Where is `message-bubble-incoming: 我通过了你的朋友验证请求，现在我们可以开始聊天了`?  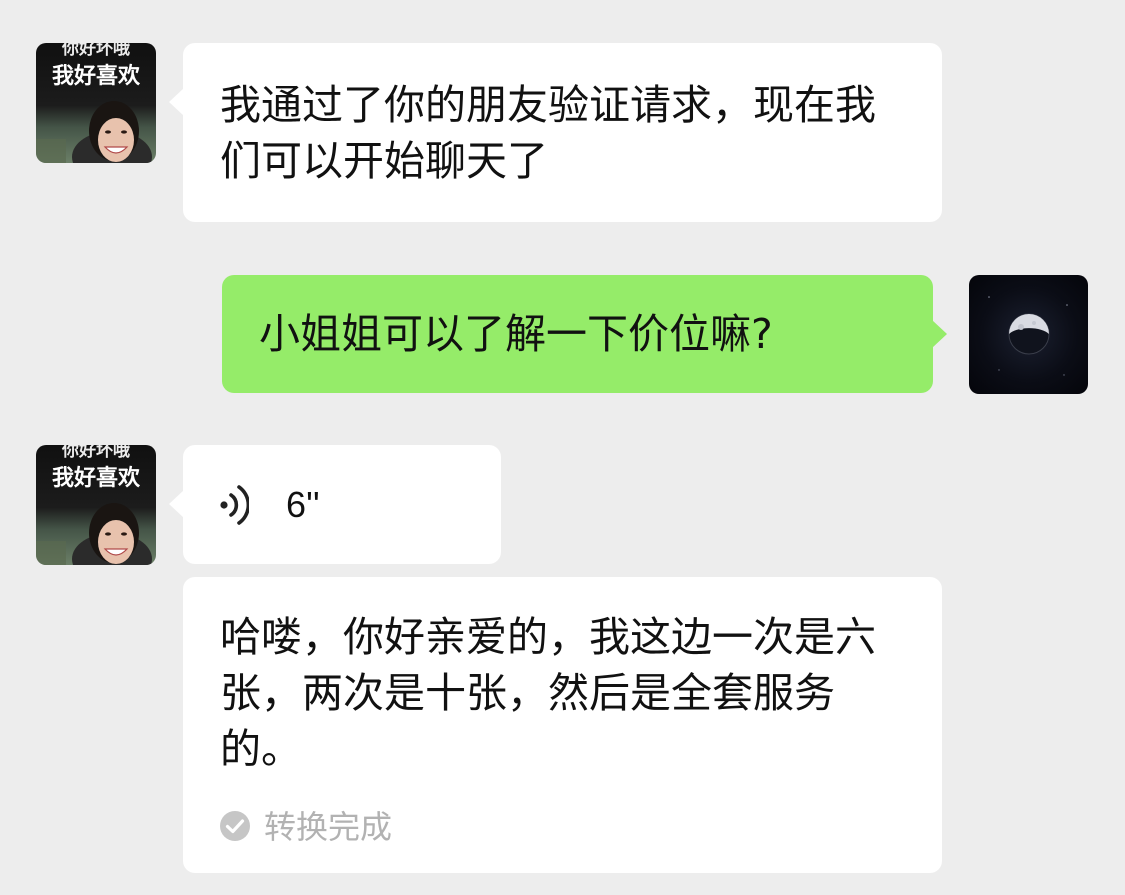
message-bubble-incoming: 我通过了你的朋友验证请求，现在我们可以开始聊天了 is located at coordinates (555, 132).